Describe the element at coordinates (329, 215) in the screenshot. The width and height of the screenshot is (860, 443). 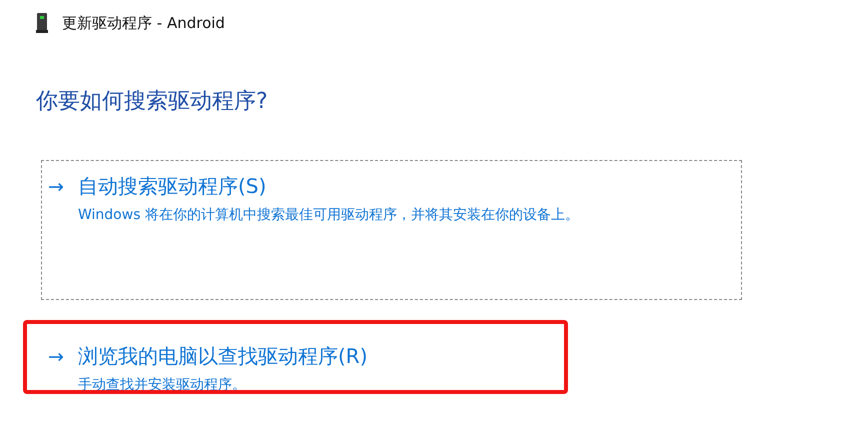
I see `option-description: Windows 将在你的计算机中搜索最佳可用驱动程序，并将其安装在你的设备上。` at that location.